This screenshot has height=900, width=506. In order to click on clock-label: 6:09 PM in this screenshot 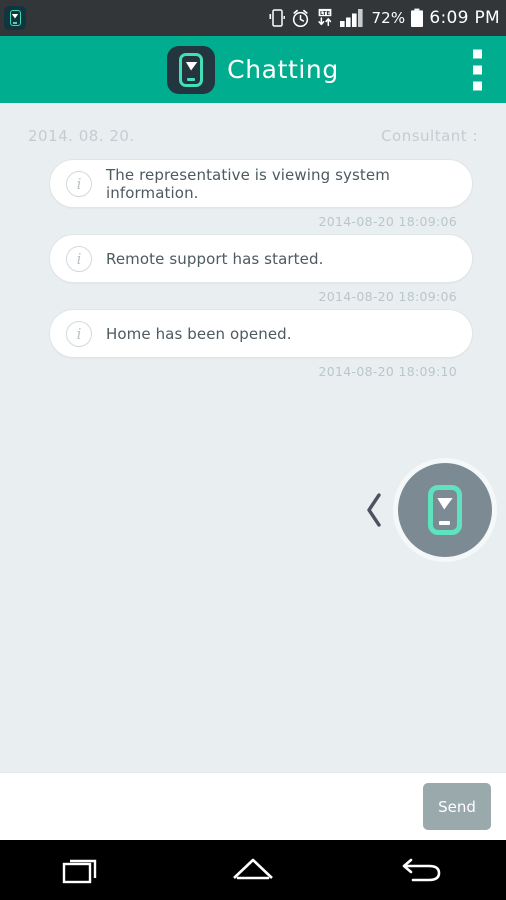, I will do `click(464, 18)`.